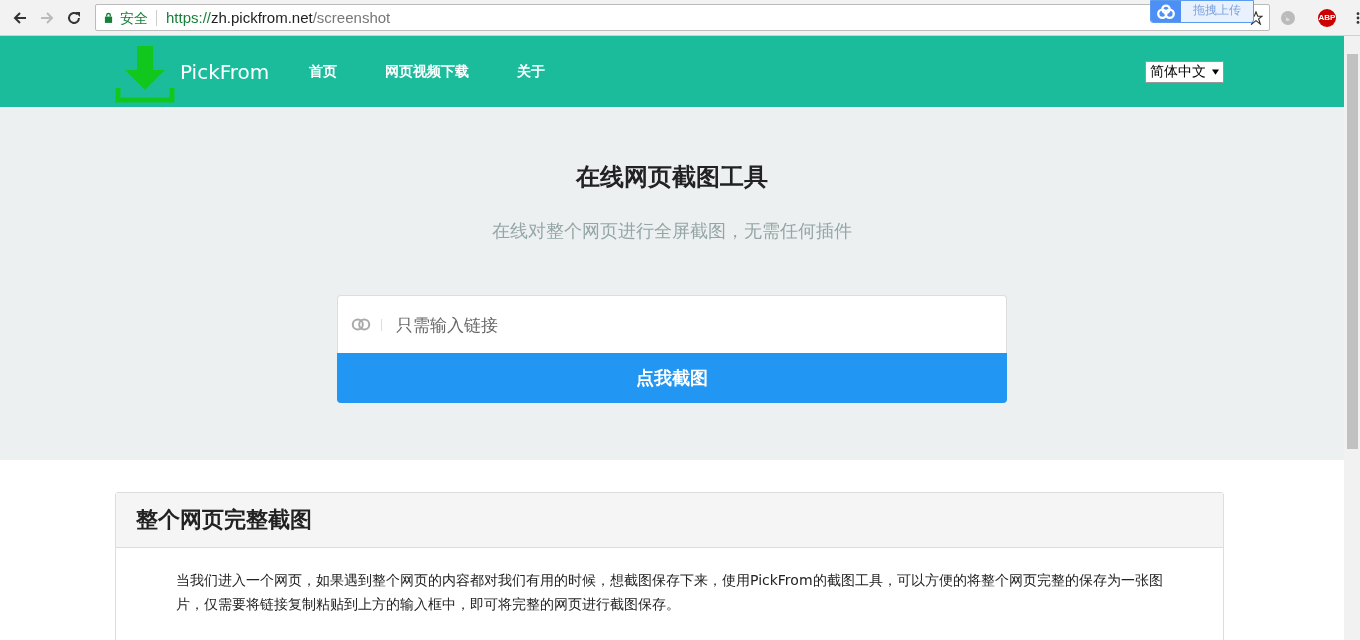 The height and width of the screenshot is (640, 1360). I want to click on language-select: 简体中文, so click(1184, 71).